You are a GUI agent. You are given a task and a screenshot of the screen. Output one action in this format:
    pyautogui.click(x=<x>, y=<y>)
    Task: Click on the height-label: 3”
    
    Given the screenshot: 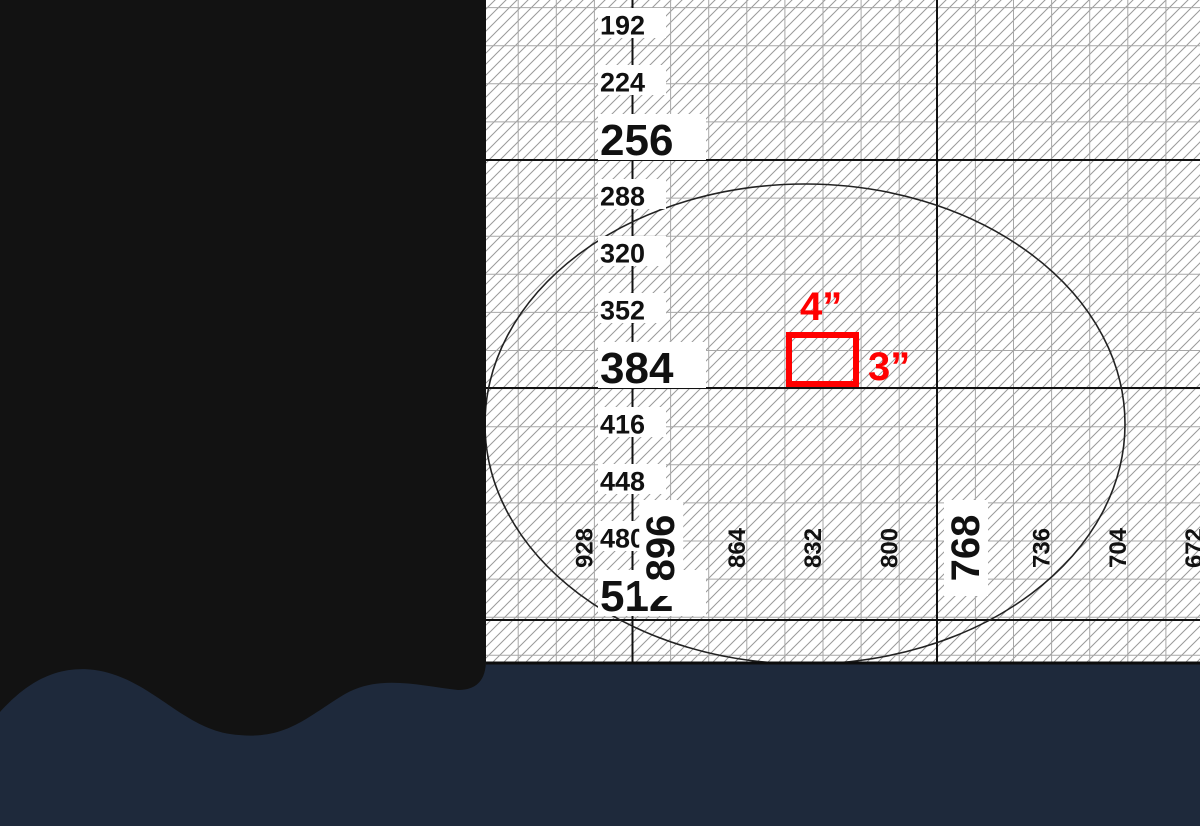 What is the action you would take?
    pyautogui.click(x=889, y=367)
    